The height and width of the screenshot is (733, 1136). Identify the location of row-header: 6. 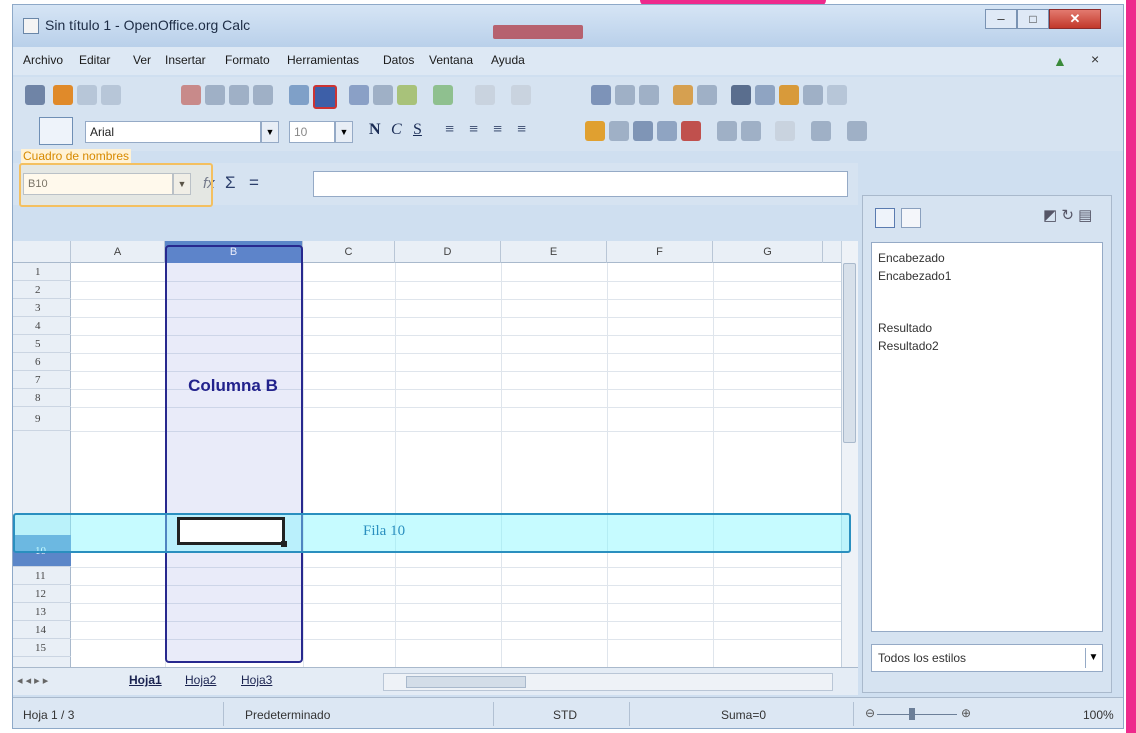
(42, 362).